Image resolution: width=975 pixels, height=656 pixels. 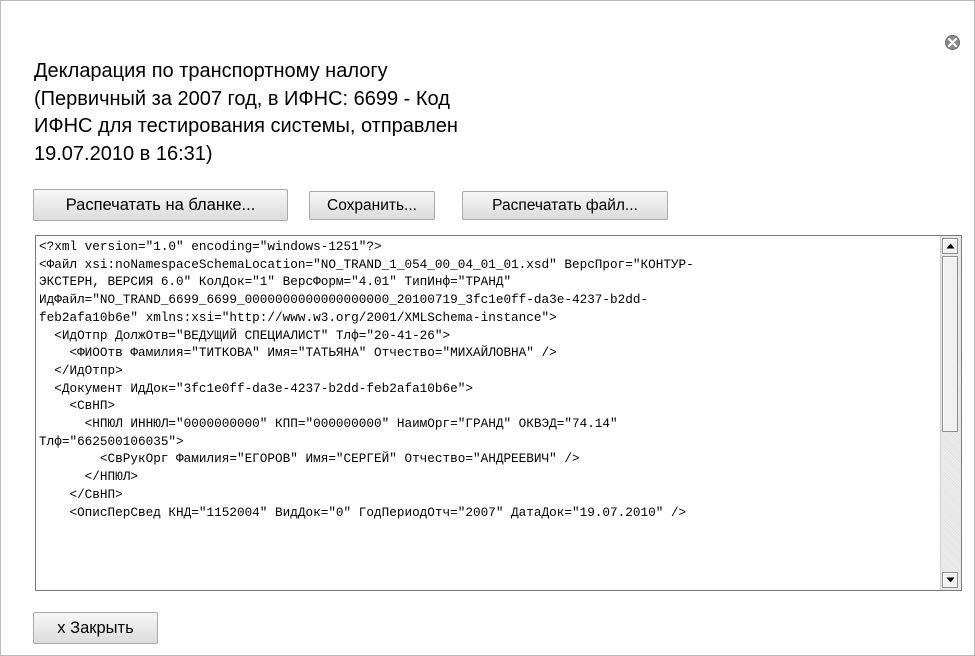 I want to click on close-button: x Закрыть, so click(x=95, y=628).